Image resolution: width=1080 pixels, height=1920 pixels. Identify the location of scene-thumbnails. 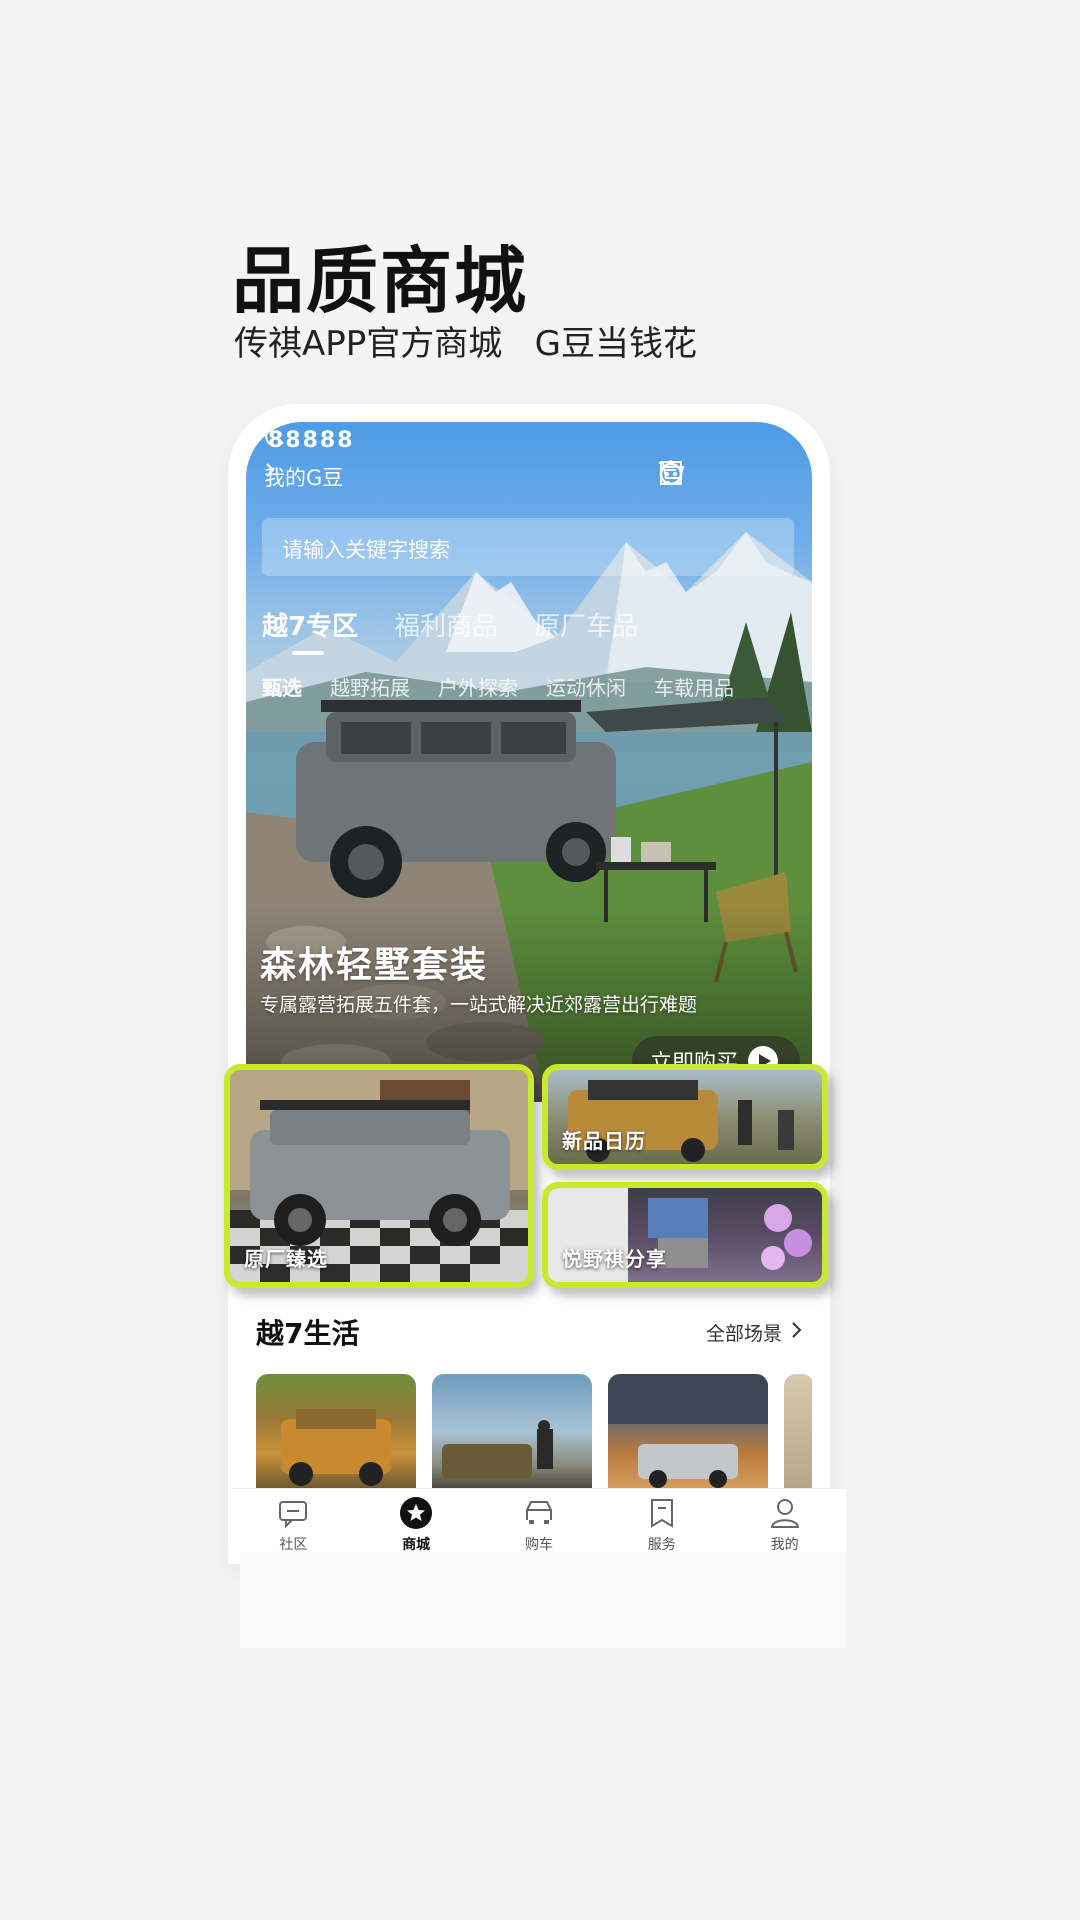
(534, 1431).